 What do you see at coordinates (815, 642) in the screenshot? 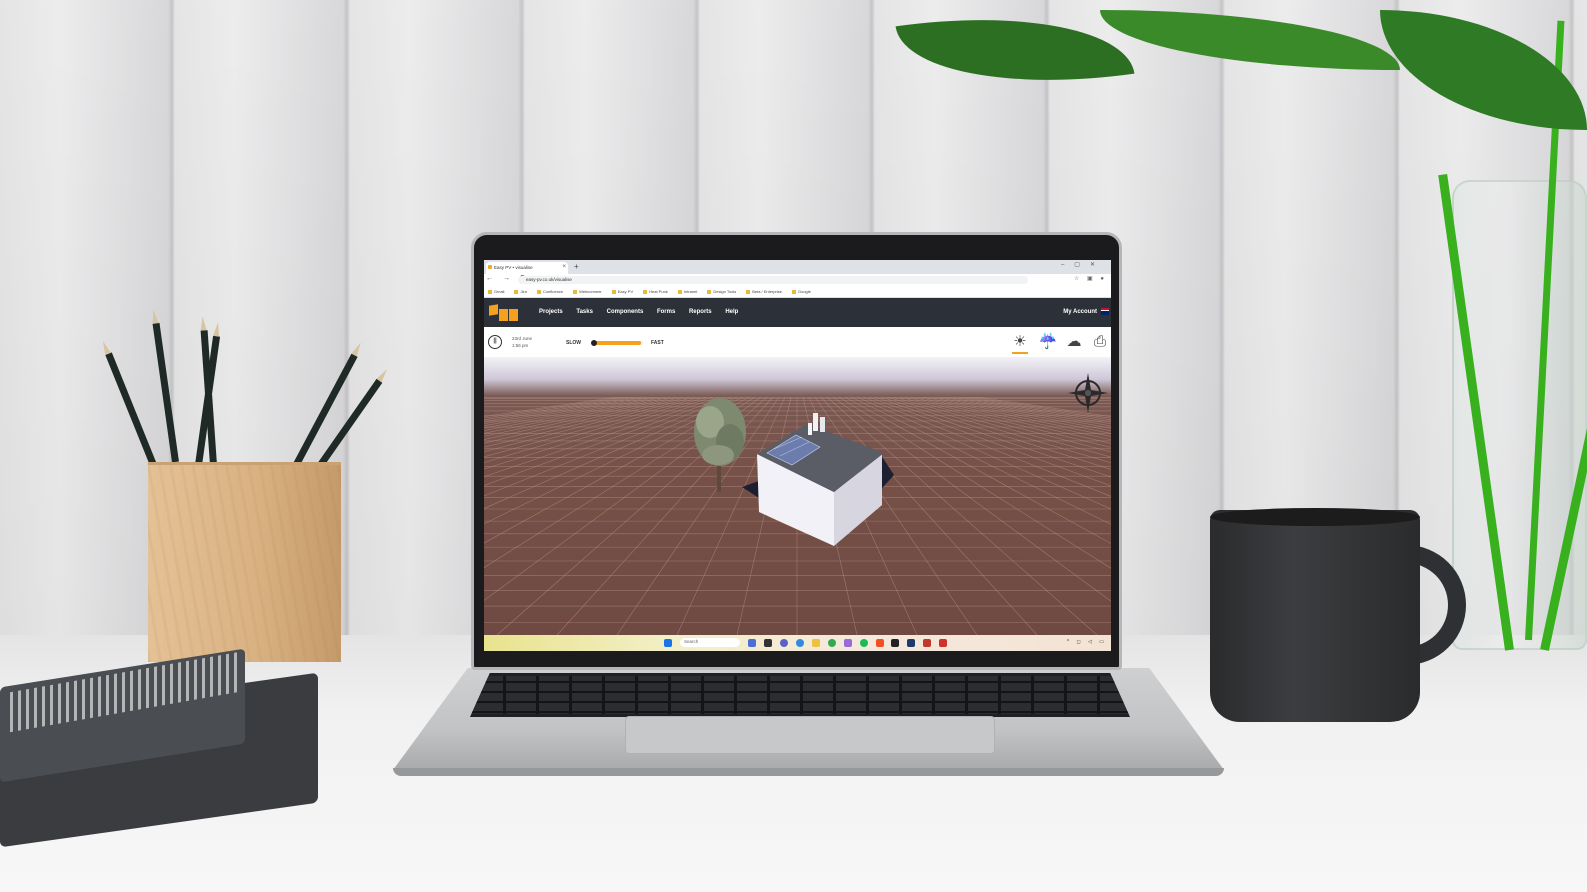
I see `folder-icon` at bounding box center [815, 642].